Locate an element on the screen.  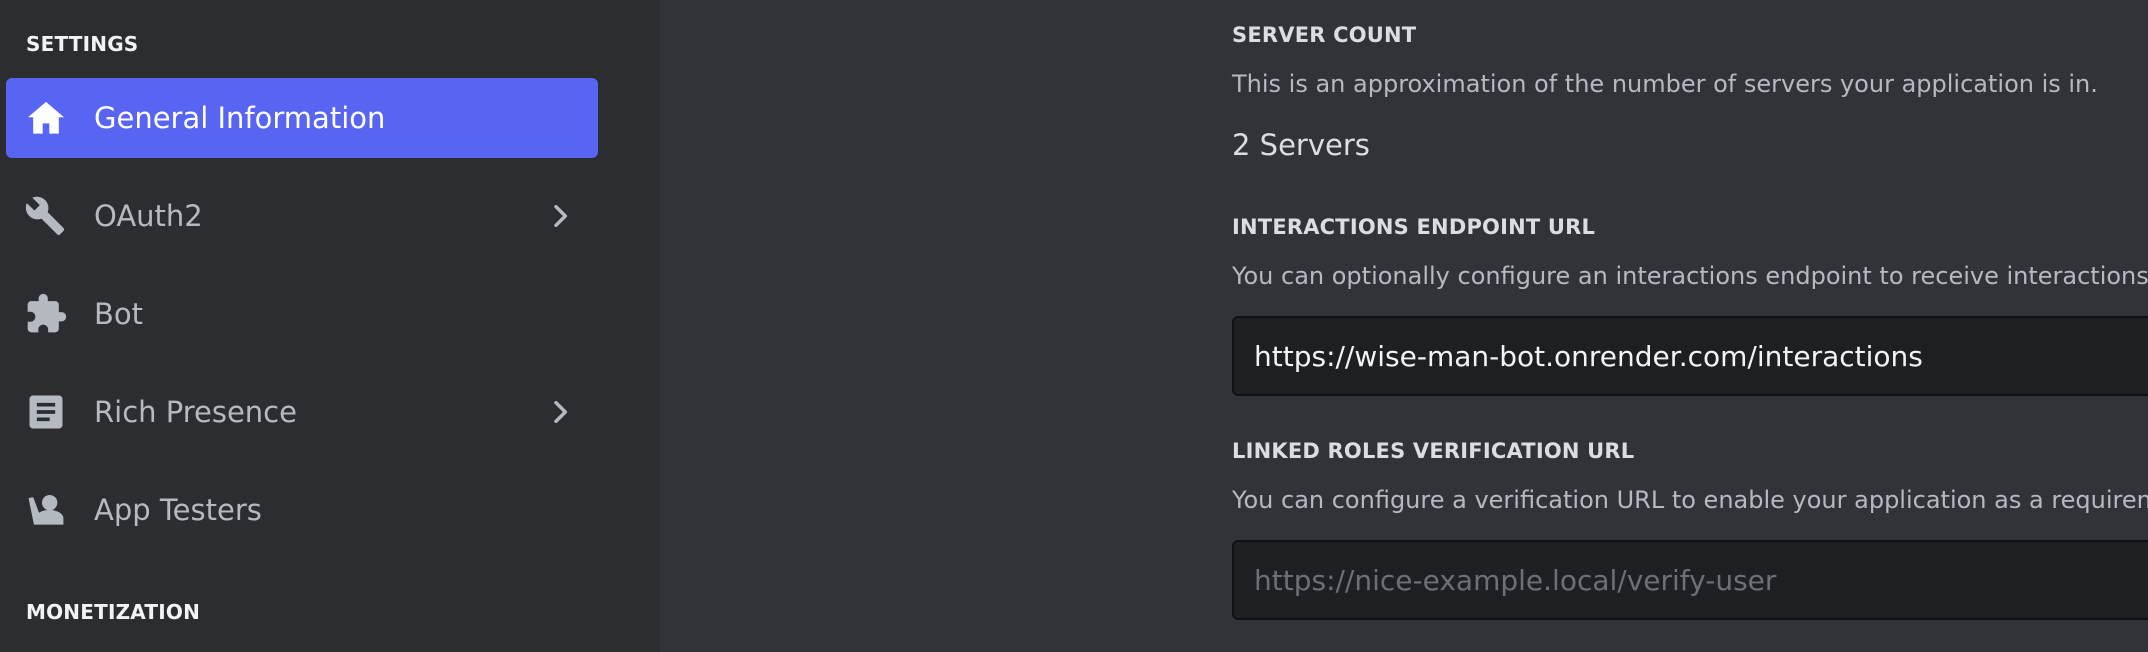
sidebar-item-oauth2: OAuth2 is located at coordinates (302, 216).